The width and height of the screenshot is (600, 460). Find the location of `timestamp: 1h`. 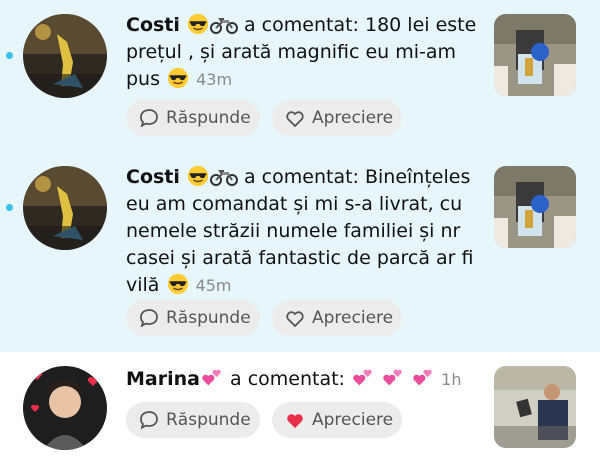

timestamp: 1h is located at coordinates (451, 379).